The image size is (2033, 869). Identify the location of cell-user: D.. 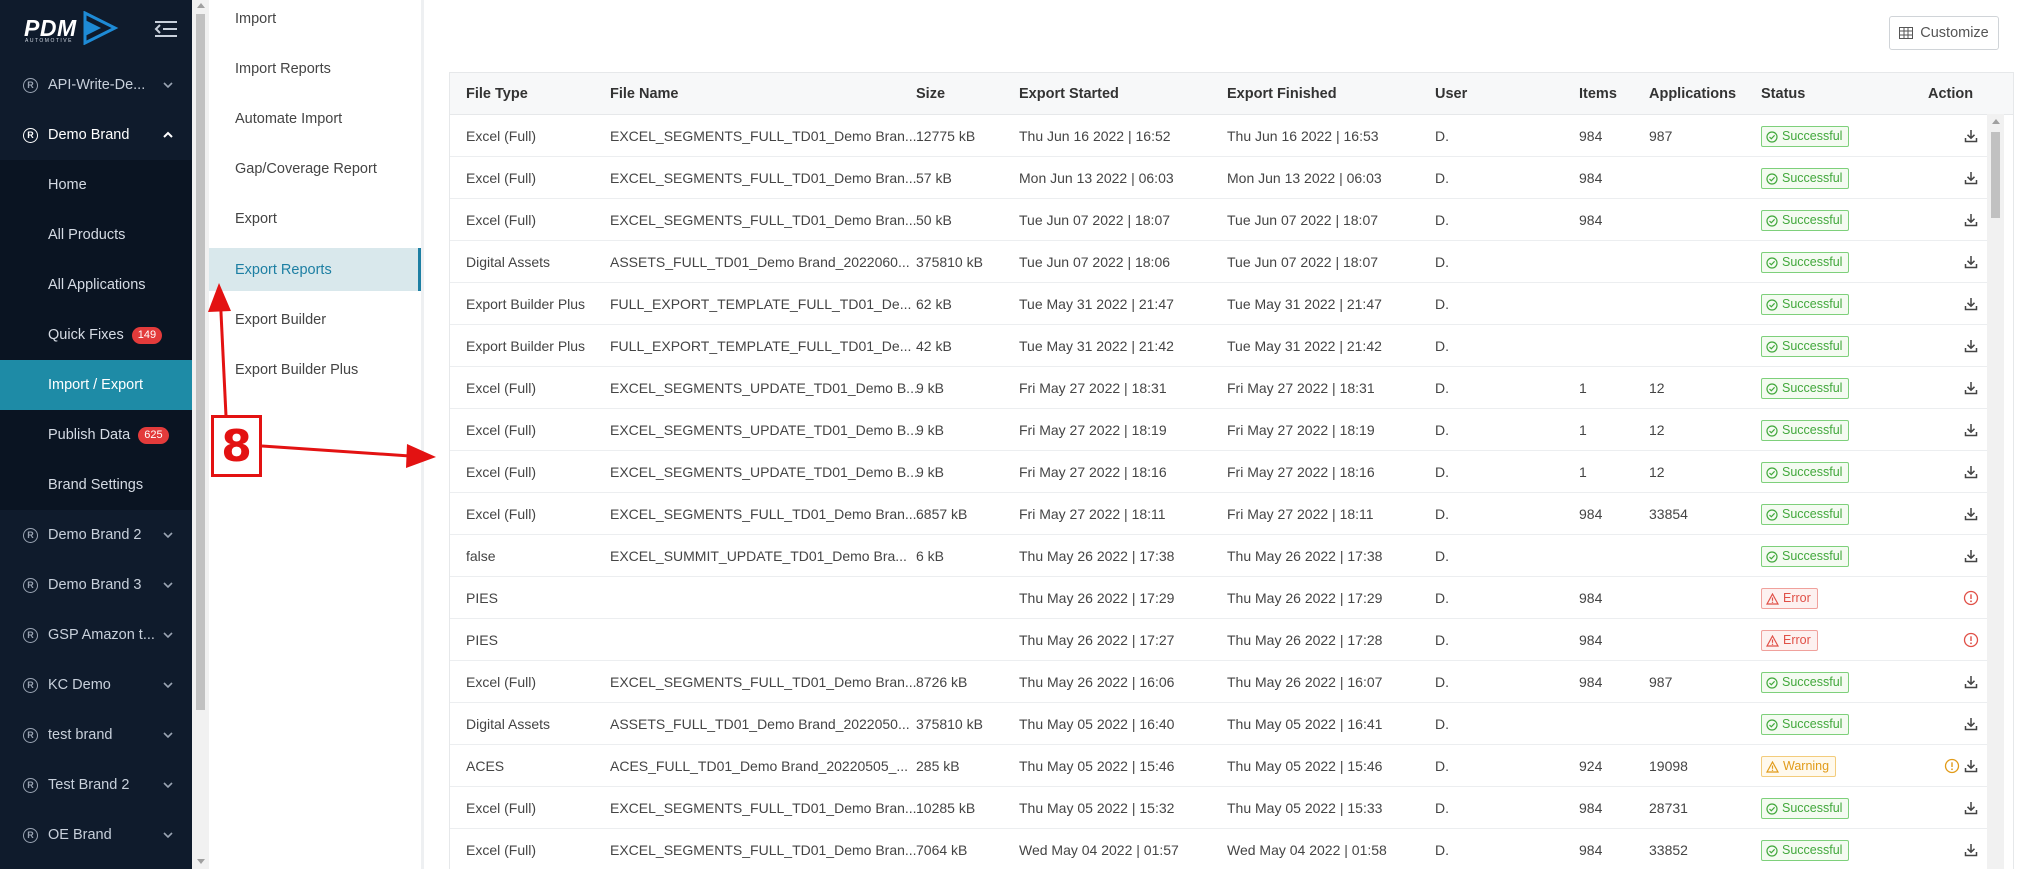
(1442, 598).